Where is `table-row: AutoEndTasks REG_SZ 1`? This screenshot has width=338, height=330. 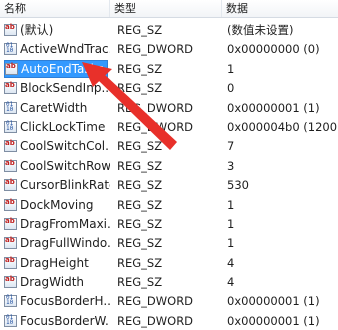
table-row: AutoEndTasks REG_SZ 1 is located at coordinates (169, 68).